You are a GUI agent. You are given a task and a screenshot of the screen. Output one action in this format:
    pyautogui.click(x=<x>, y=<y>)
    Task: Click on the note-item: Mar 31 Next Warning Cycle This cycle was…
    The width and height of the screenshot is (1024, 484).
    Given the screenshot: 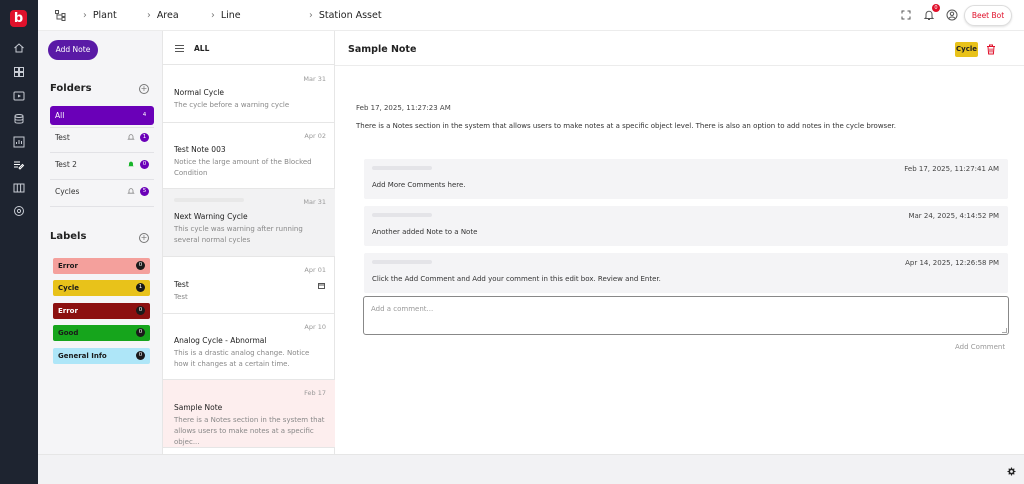 What is the action you would take?
    pyautogui.click(x=249, y=223)
    